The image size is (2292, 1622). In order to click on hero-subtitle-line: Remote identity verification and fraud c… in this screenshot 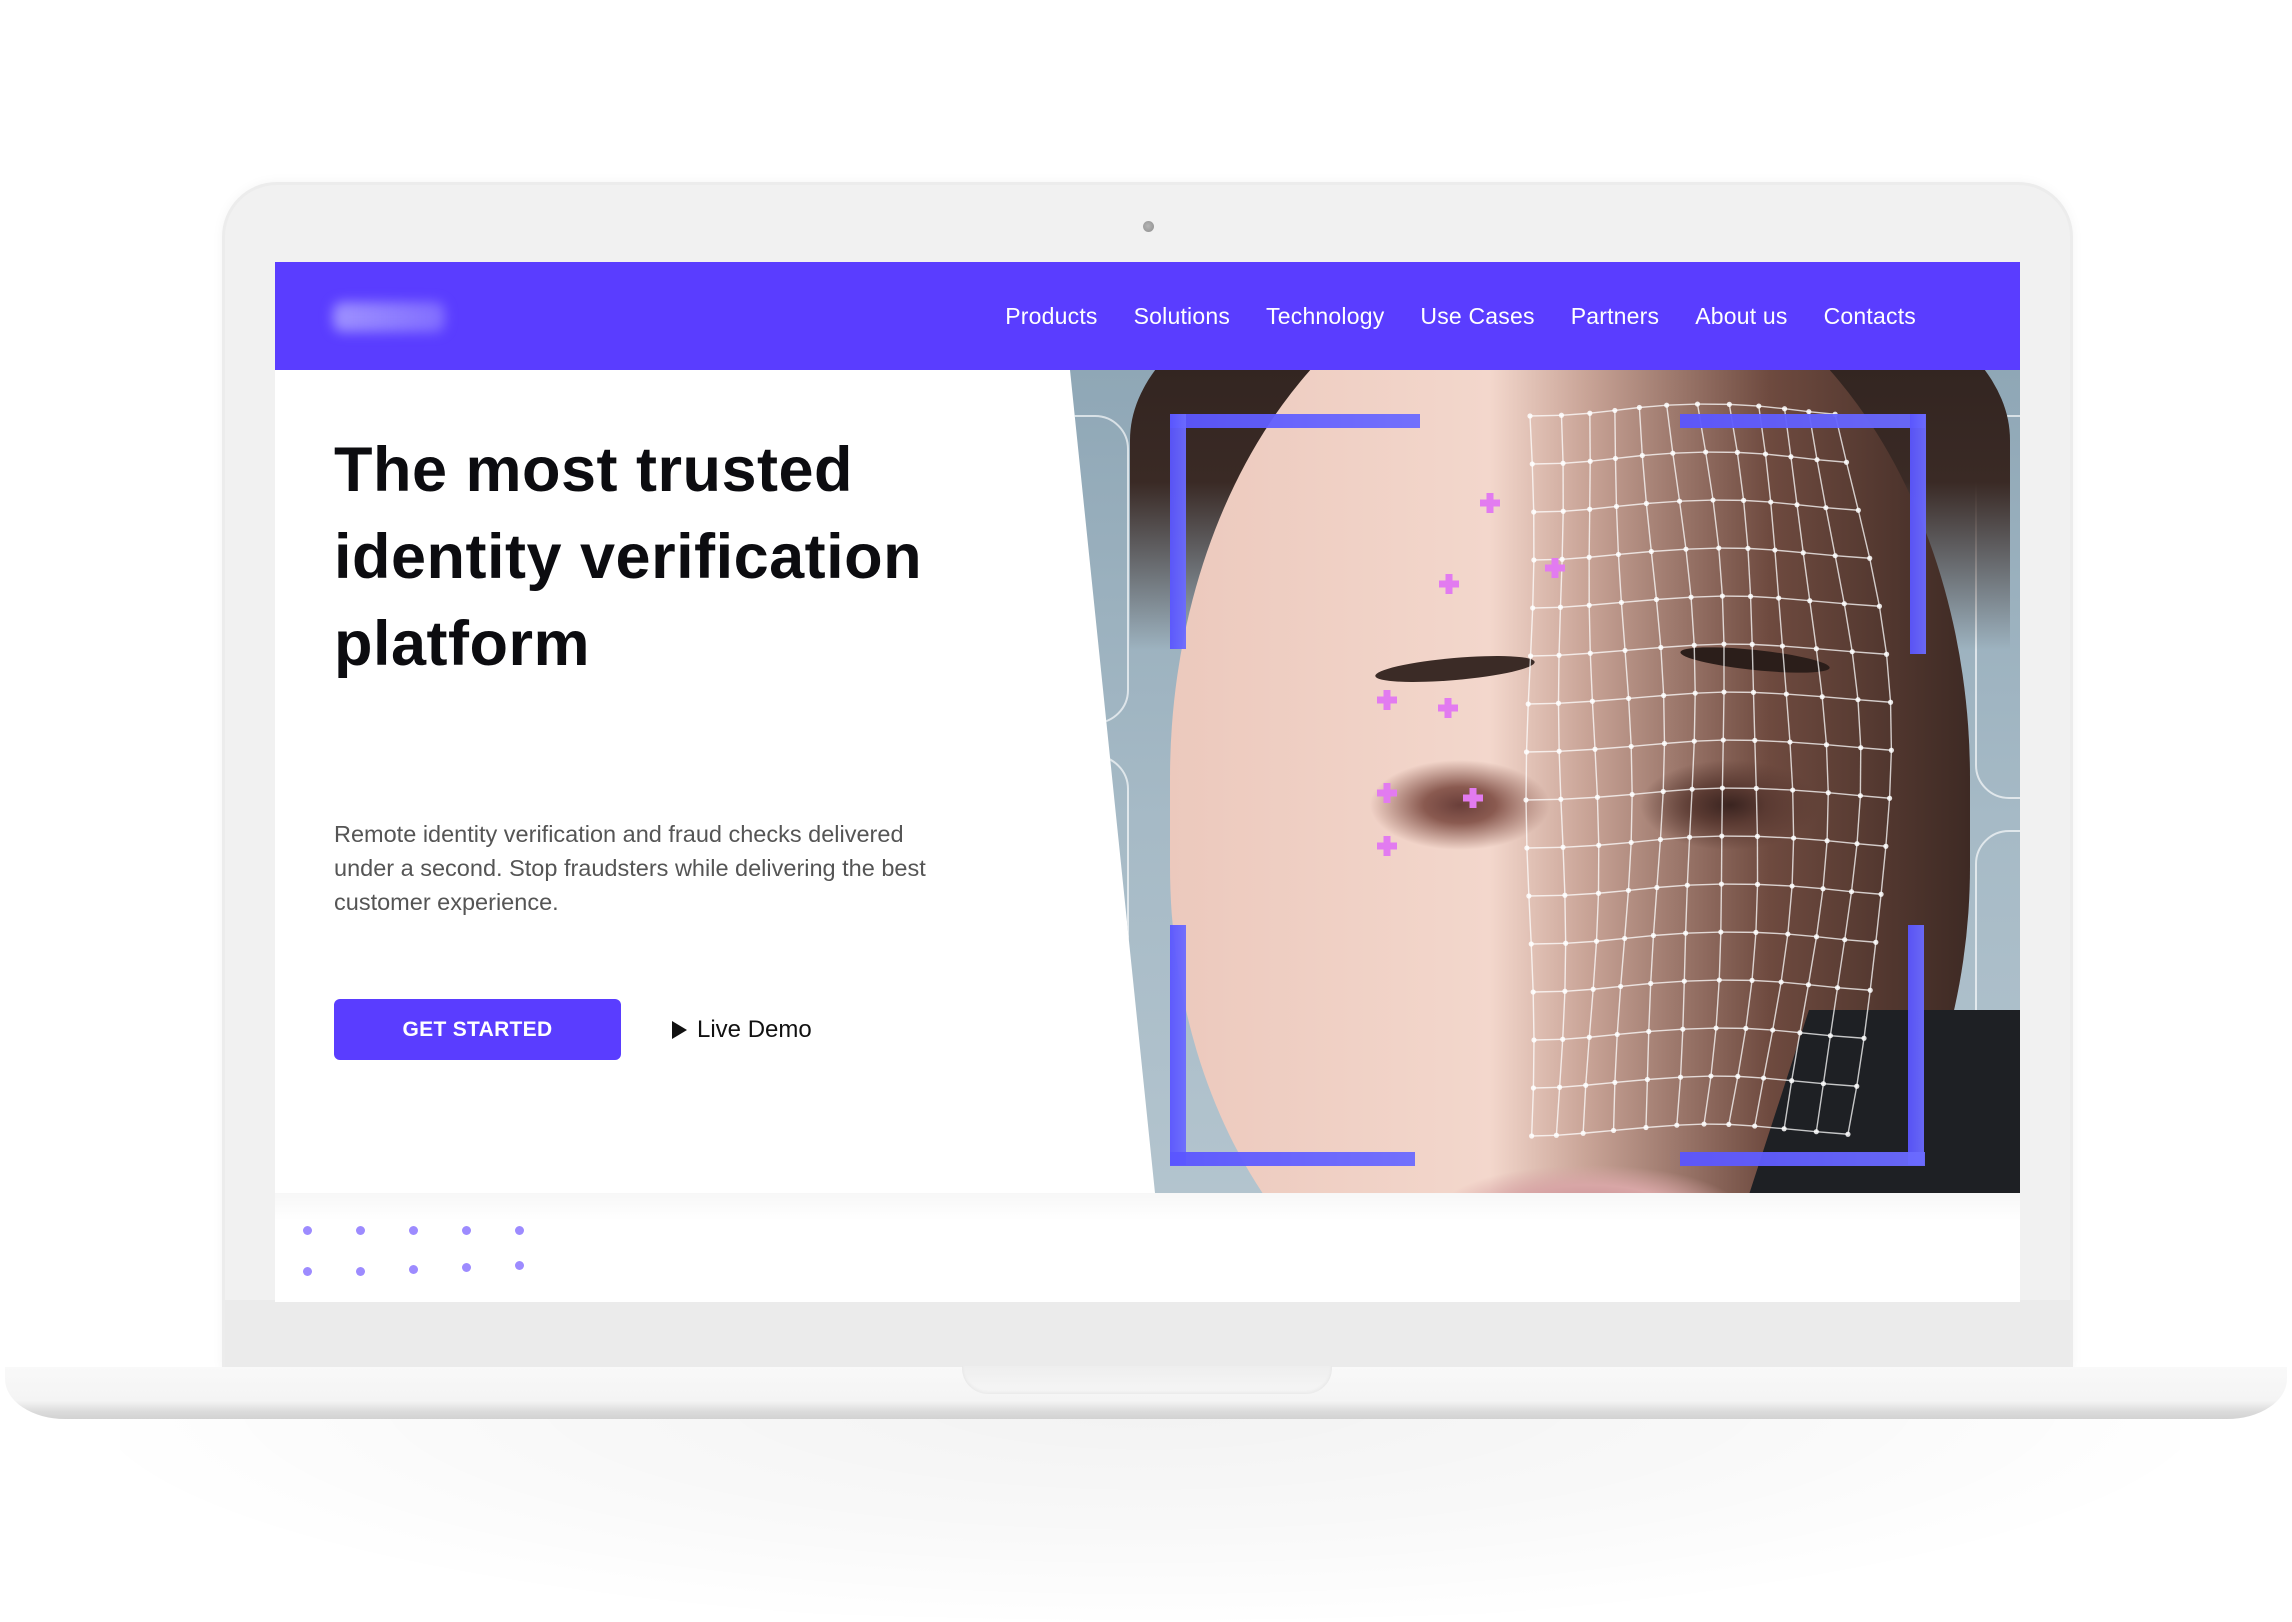, I will do `click(619, 834)`.